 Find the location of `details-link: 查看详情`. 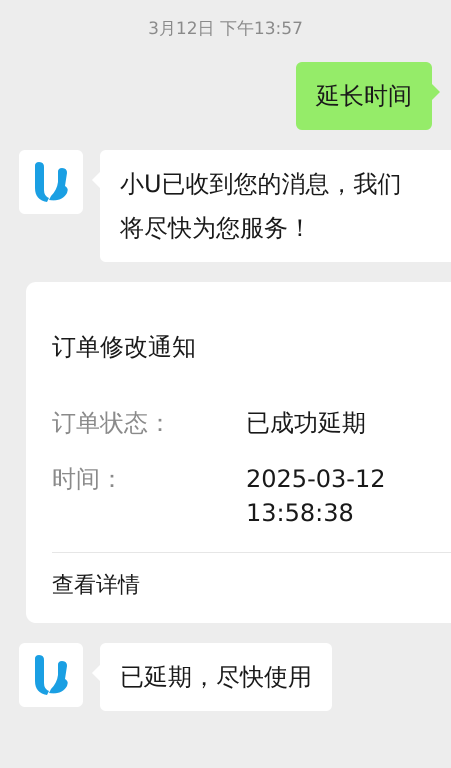

details-link: 查看详情 is located at coordinates (96, 588).